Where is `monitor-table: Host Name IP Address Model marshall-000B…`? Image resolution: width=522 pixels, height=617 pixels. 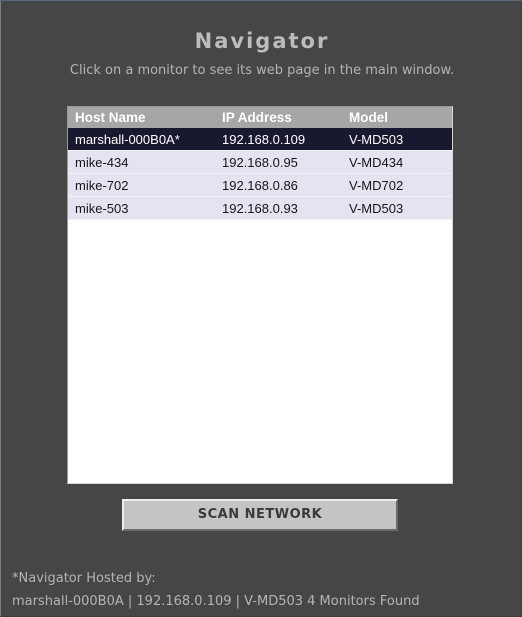
monitor-table: Host Name IP Address Model marshall-000B… is located at coordinates (260, 163).